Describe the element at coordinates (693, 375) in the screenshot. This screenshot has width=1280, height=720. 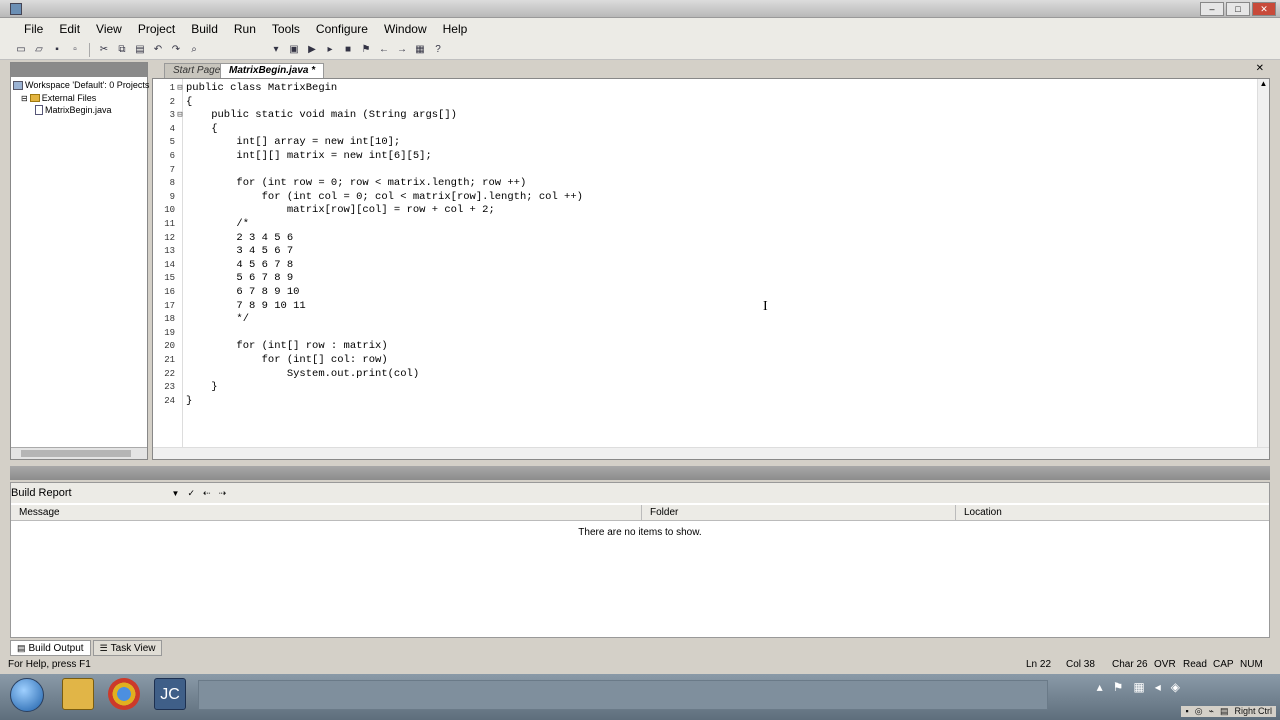
I see `code-line: 22 System.out.print(col)` at that location.